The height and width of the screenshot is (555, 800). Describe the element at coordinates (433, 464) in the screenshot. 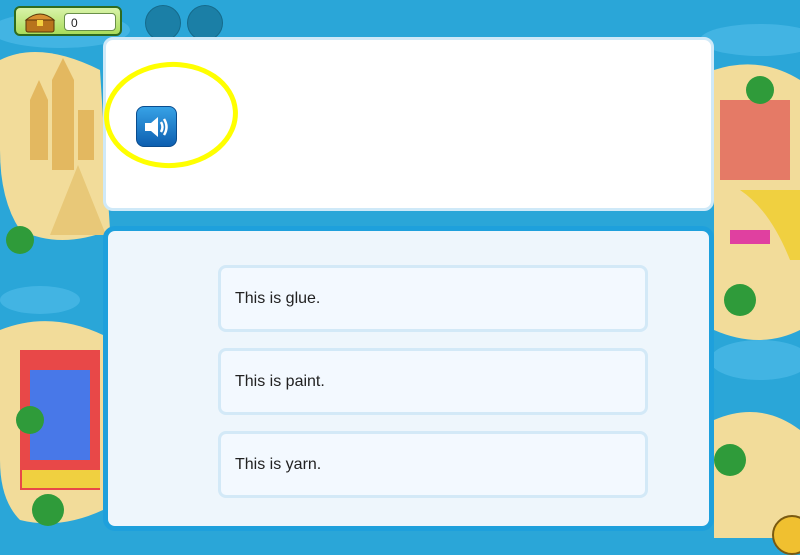

I see `answer-option-3: This is yarn.` at that location.